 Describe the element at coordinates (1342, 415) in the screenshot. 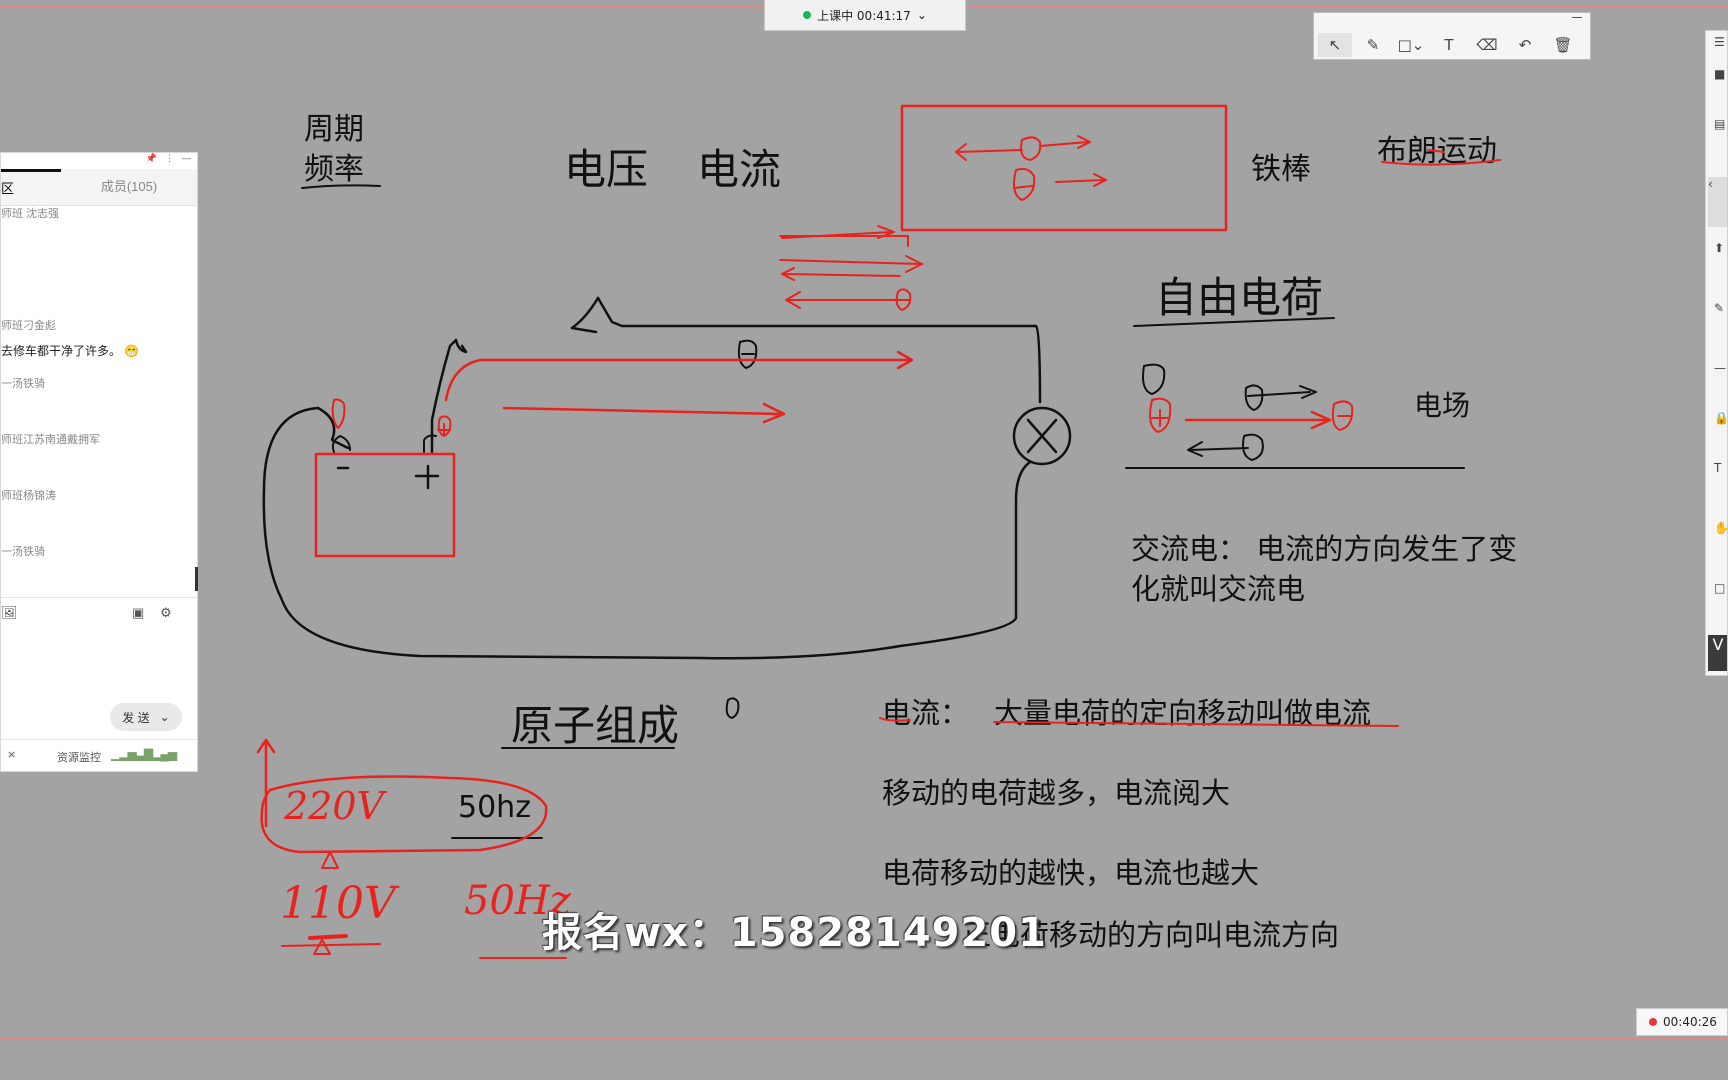

I see `efield-negative` at that location.